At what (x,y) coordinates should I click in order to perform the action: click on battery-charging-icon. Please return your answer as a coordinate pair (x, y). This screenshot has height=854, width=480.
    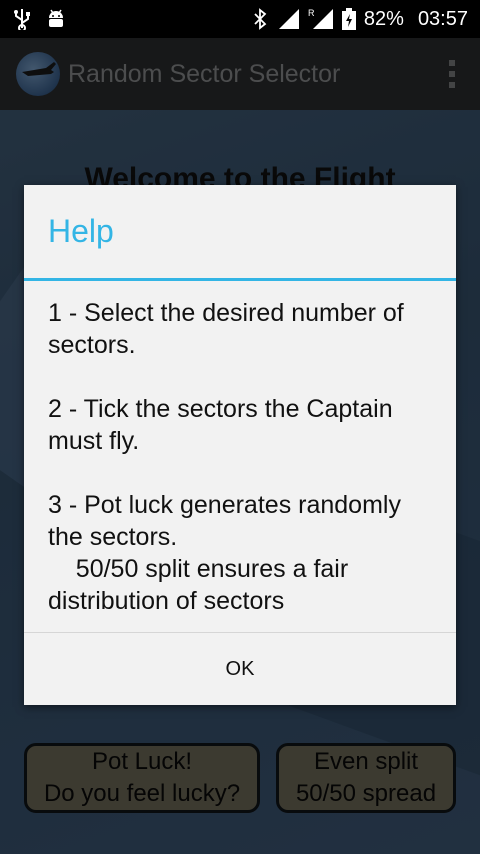
    Looking at the image, I should click on (348, 19).